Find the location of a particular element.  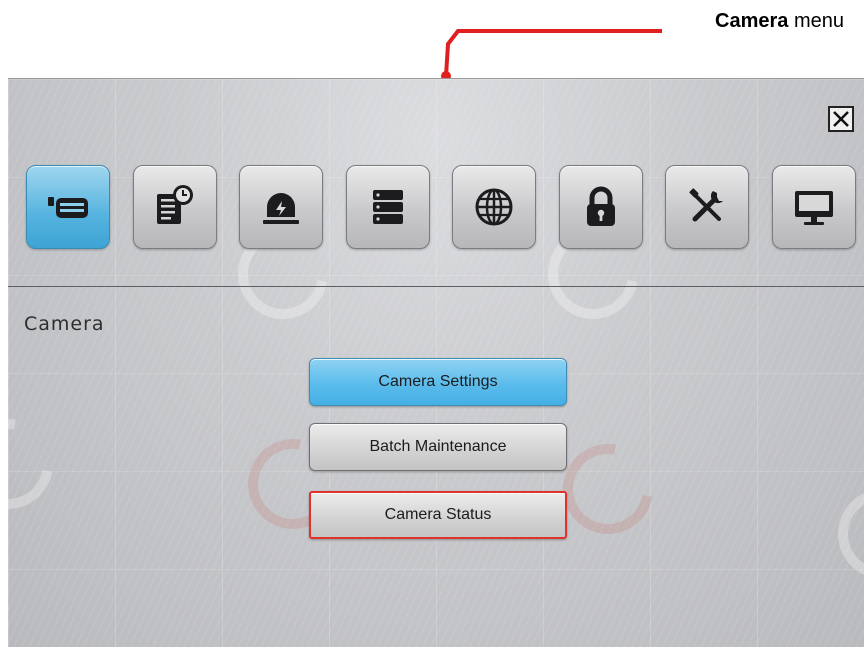

tab-storage is located at coordinates (388, 207).